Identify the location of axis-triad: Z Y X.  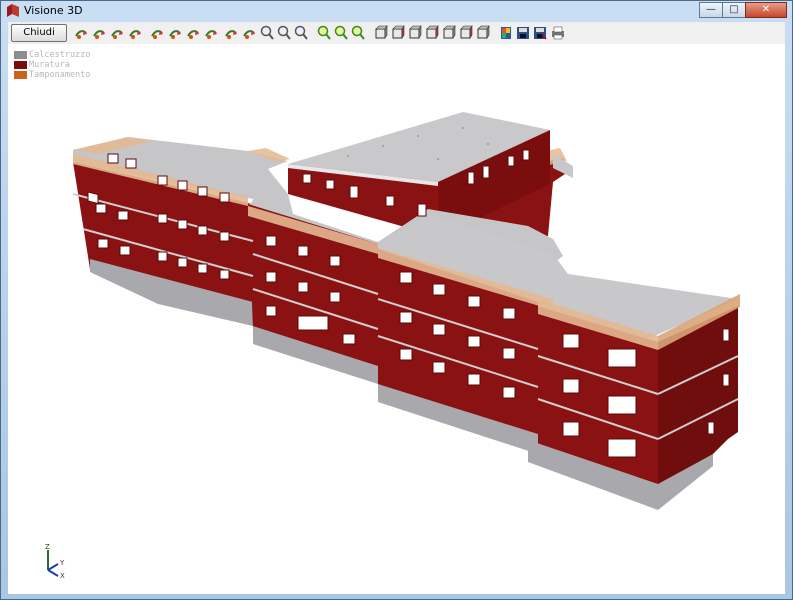
(55, 561).